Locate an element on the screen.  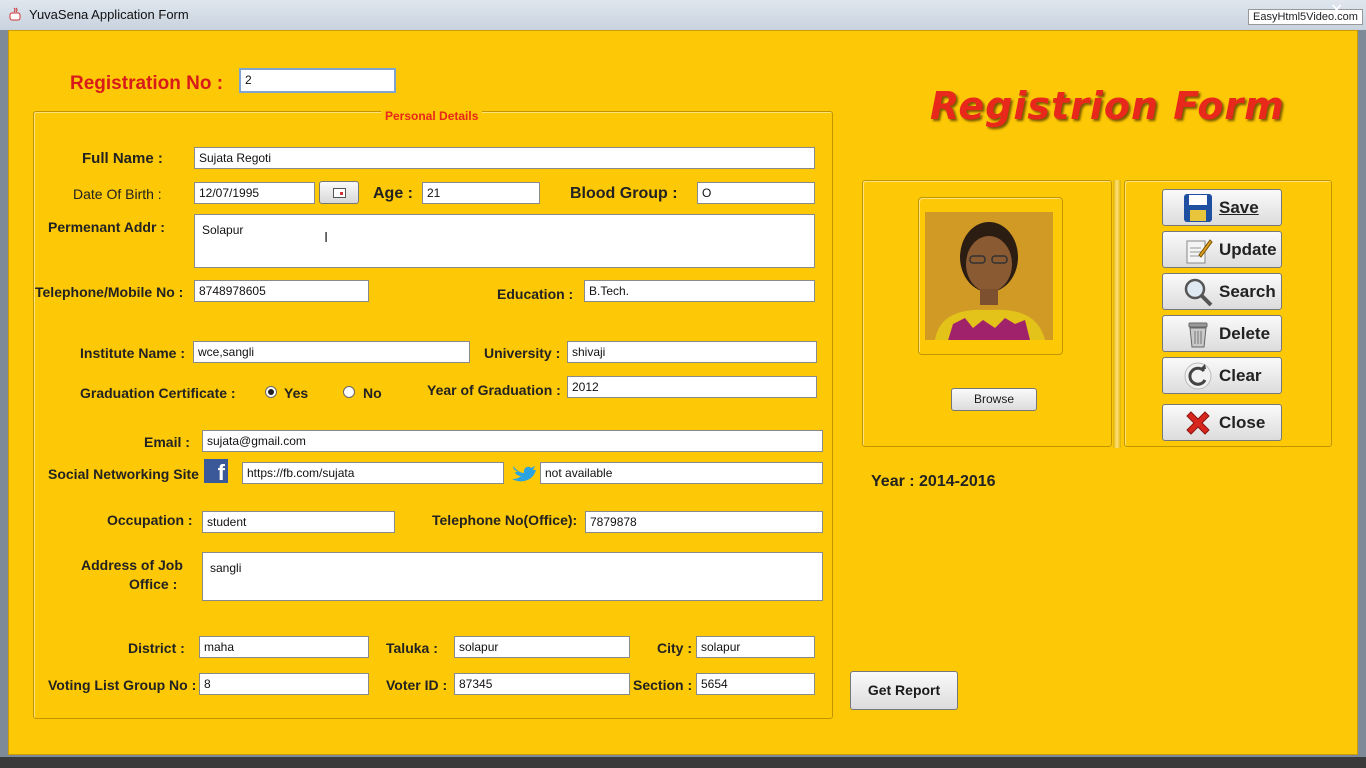
search-button: Search is located at coordinates (1222, 291).